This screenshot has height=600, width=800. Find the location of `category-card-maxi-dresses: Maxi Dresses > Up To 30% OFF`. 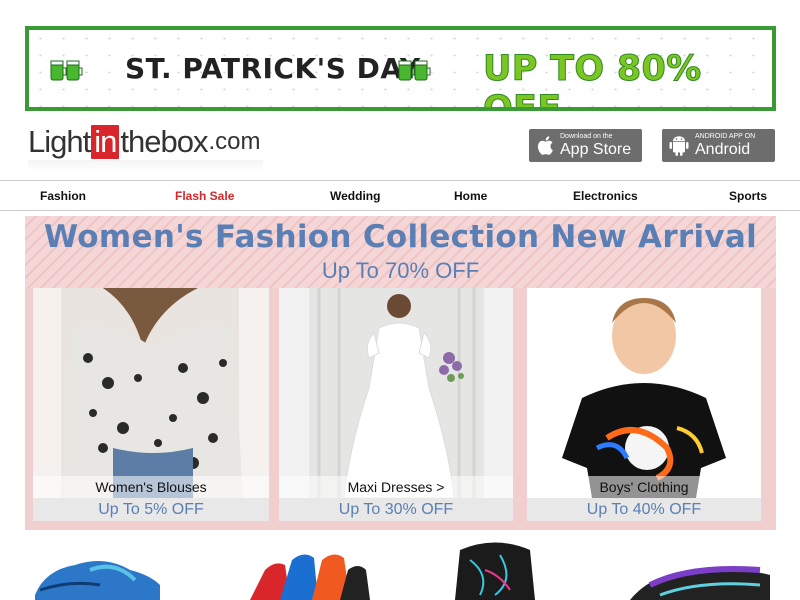

category-card-maxi-dresses: Maxi Dresses > Up To 30% OFF is located at coordinates (396, 404).